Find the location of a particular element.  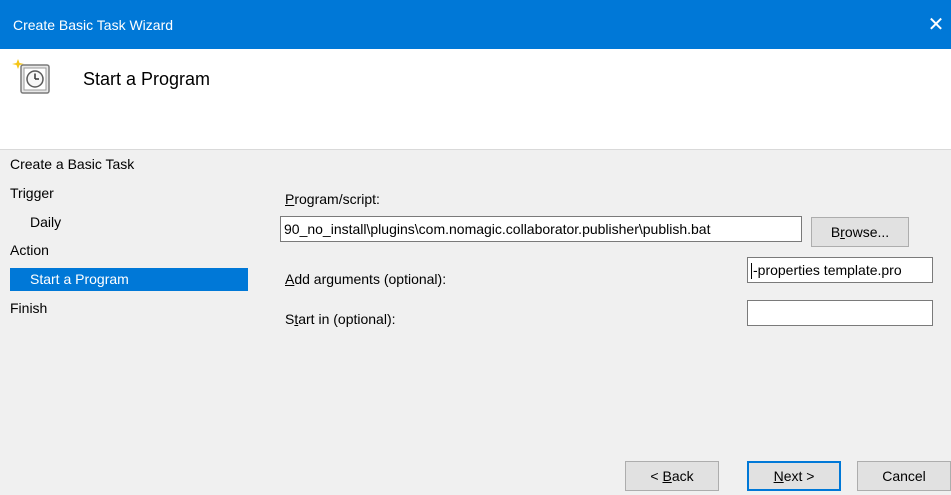

nav-item-label: Start a Program is located at coordinates (79, 279).